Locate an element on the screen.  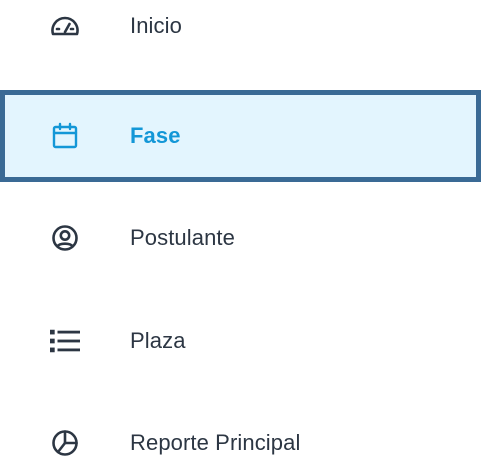
list-icon is located at coordinates (65, 341).